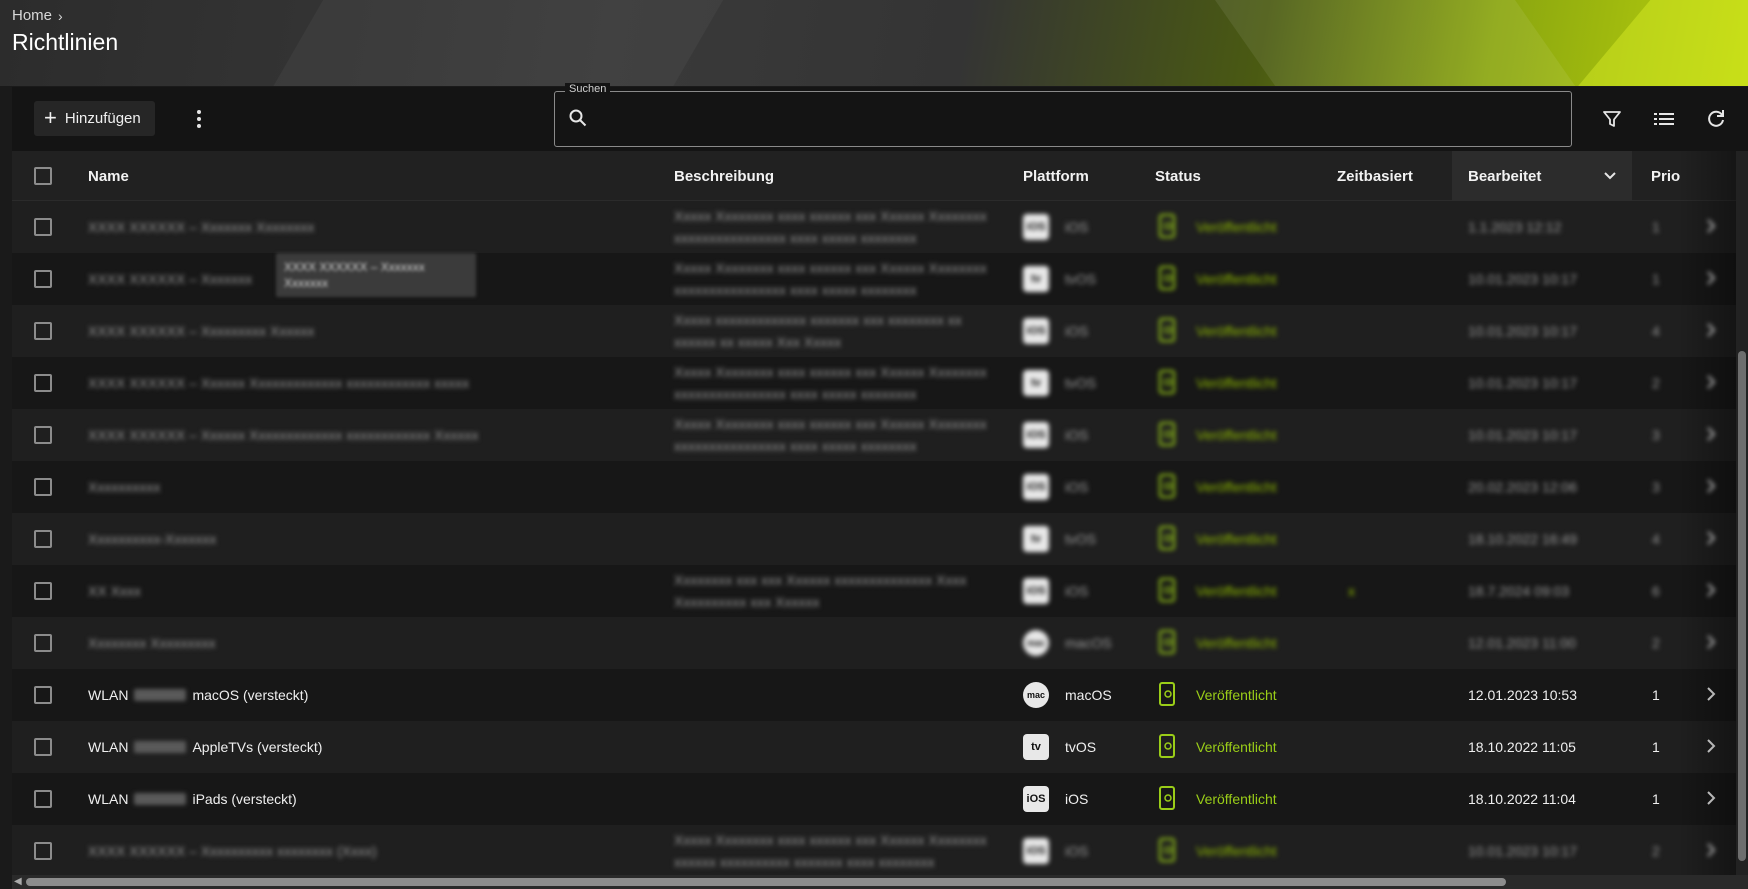  What do you see at coordinates (18, 881) in the screenshot?
I see `scroll-left-icon: ◀` at bounding box center [18, 881].